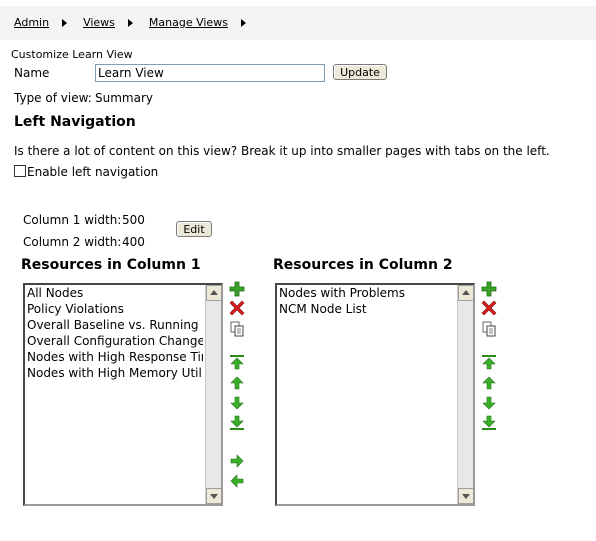 The width and height of the screenshot is (596, 541). I want to click on column1-width-value: 500, so click(133, 220).